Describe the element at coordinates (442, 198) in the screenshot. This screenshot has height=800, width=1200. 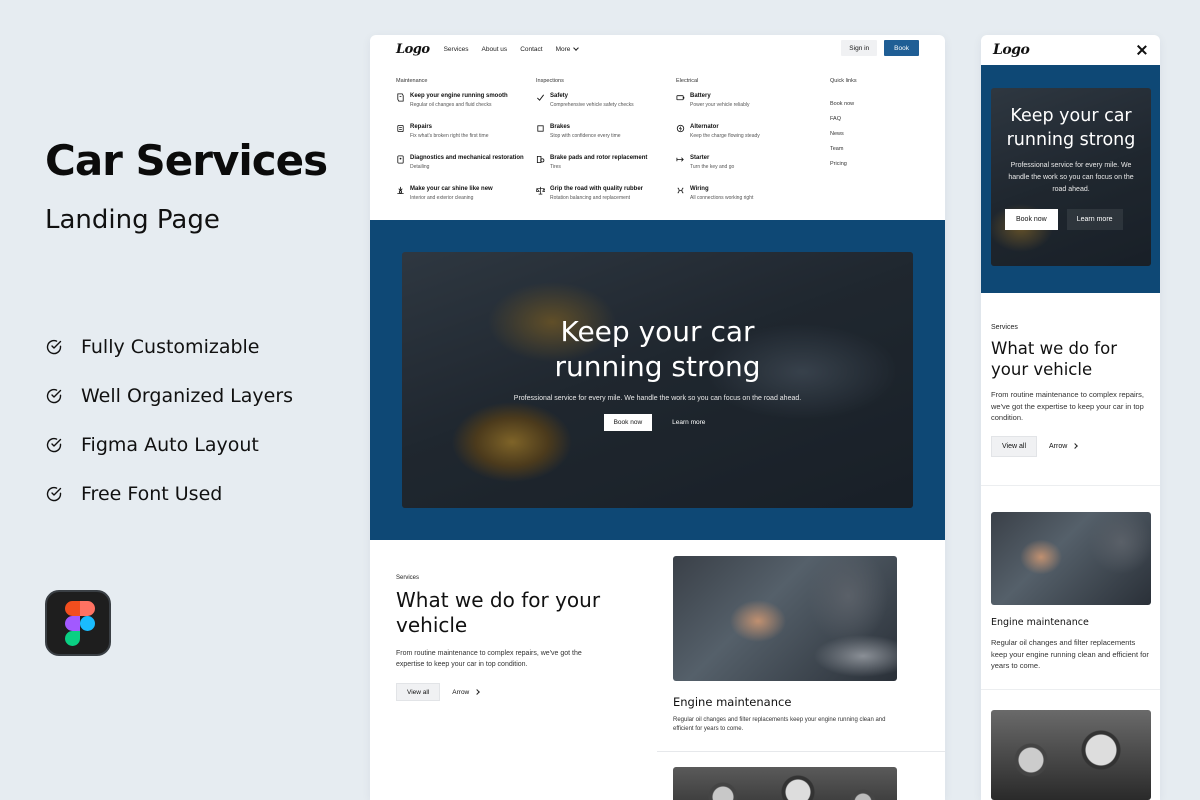
I see `menu-item-desc: Interior and exterior cleaning` at that location.